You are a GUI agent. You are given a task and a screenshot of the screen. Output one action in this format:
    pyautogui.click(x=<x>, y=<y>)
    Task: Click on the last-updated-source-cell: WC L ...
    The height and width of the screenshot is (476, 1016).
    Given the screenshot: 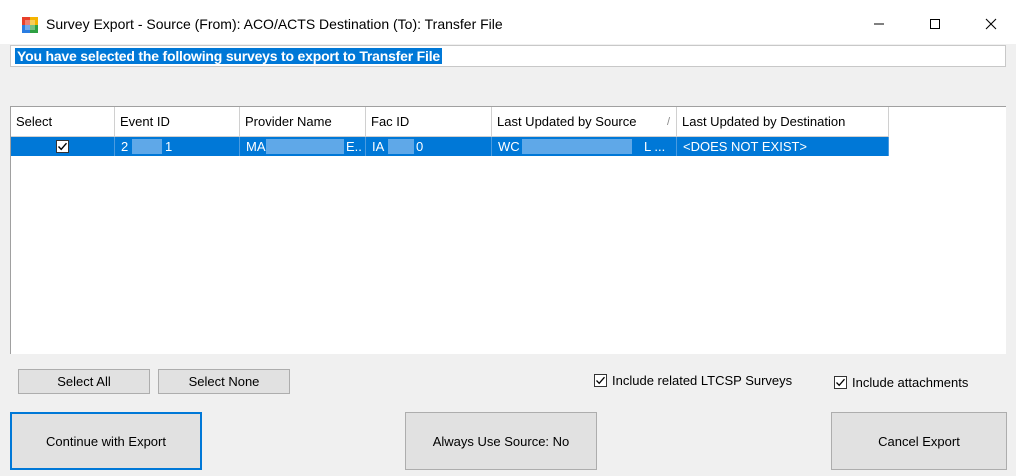 What is the action you would take?
    pyautogui.click(x=584, y=146)
    